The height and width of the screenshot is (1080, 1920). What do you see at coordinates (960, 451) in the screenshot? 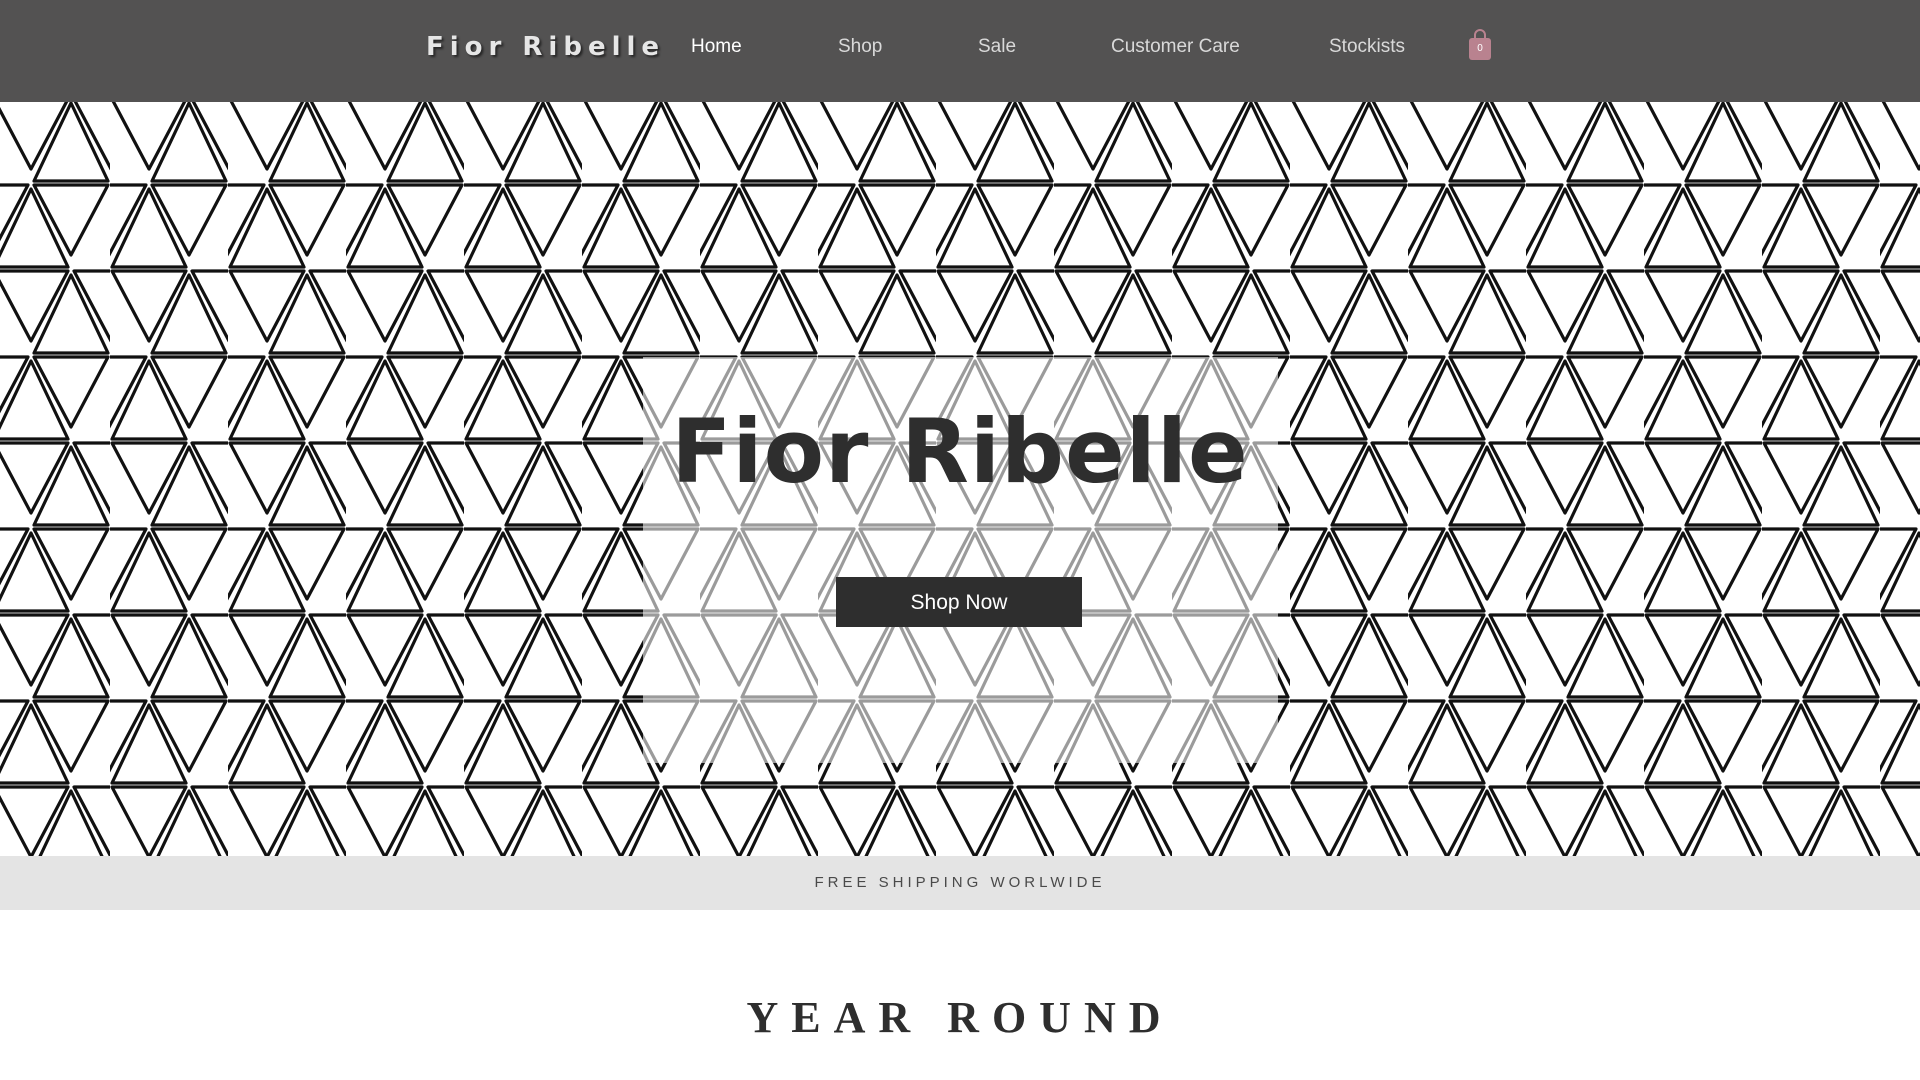
I see `hero-title: Fior Ribelle` at bounding box center [960, 451].